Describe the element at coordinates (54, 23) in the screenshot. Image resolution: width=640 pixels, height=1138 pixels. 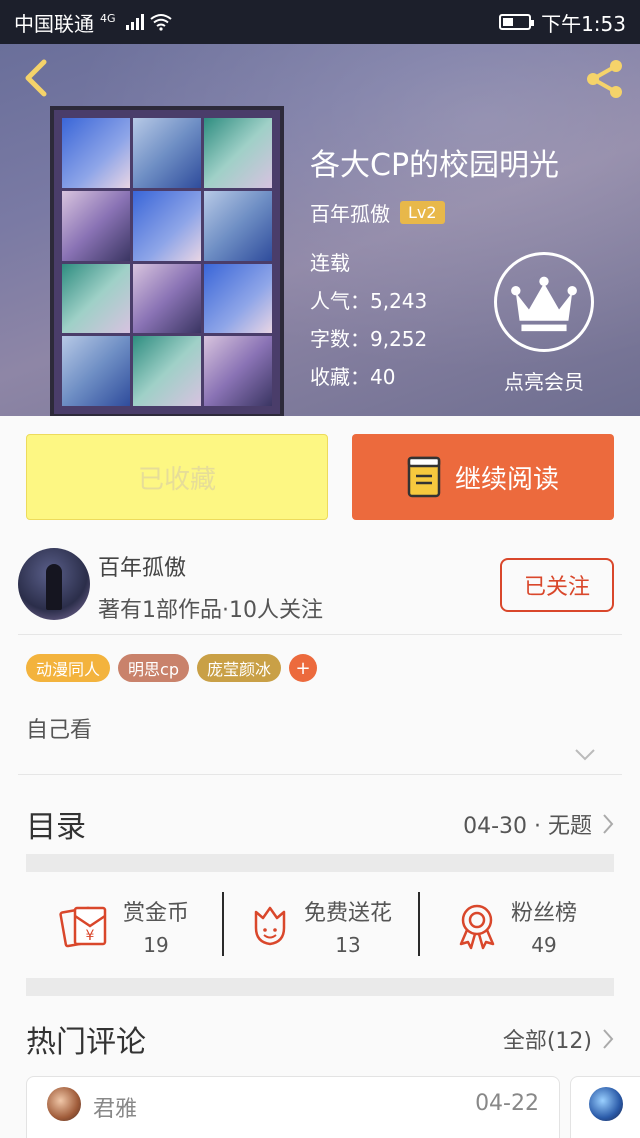
I see `carrier-name: 中国联通` at that location.